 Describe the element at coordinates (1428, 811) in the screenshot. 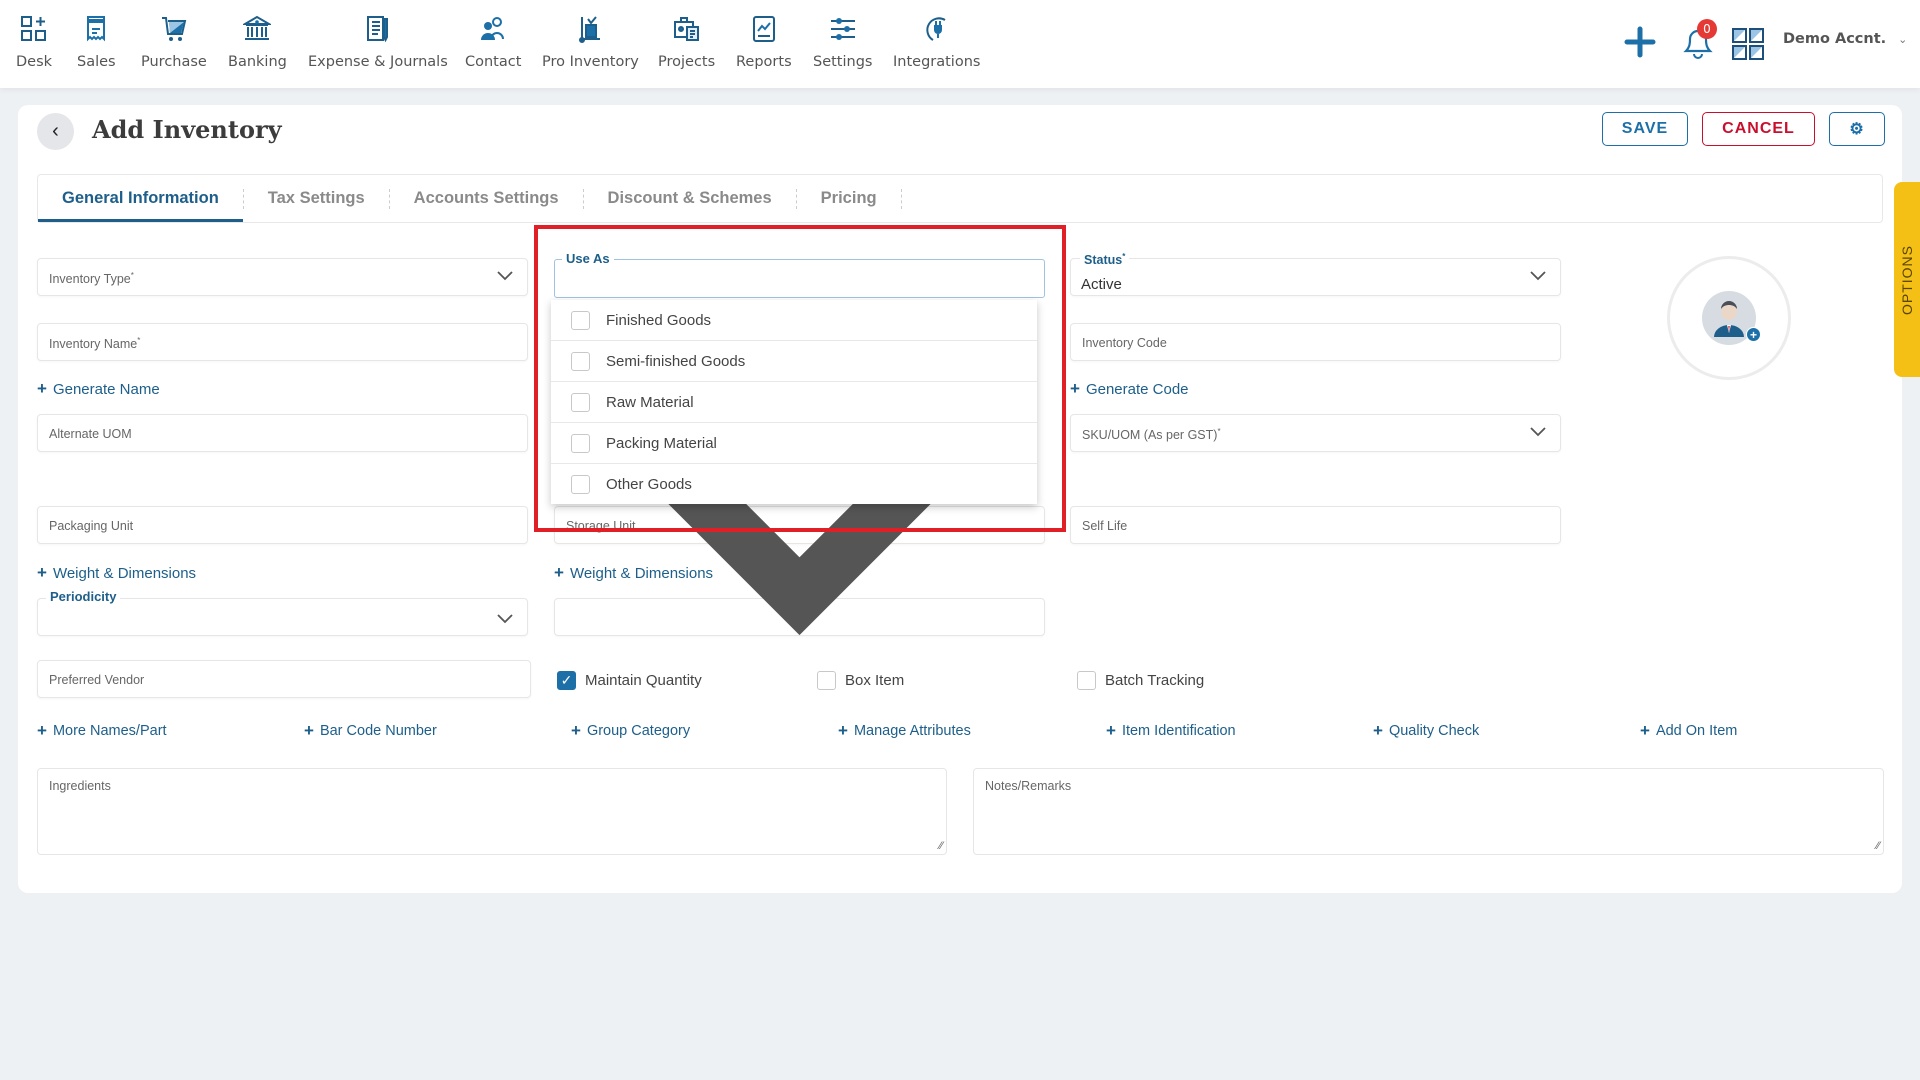

I see `notes-remarks-textarea: Notes/Remarks ⁄⁄` at that location.